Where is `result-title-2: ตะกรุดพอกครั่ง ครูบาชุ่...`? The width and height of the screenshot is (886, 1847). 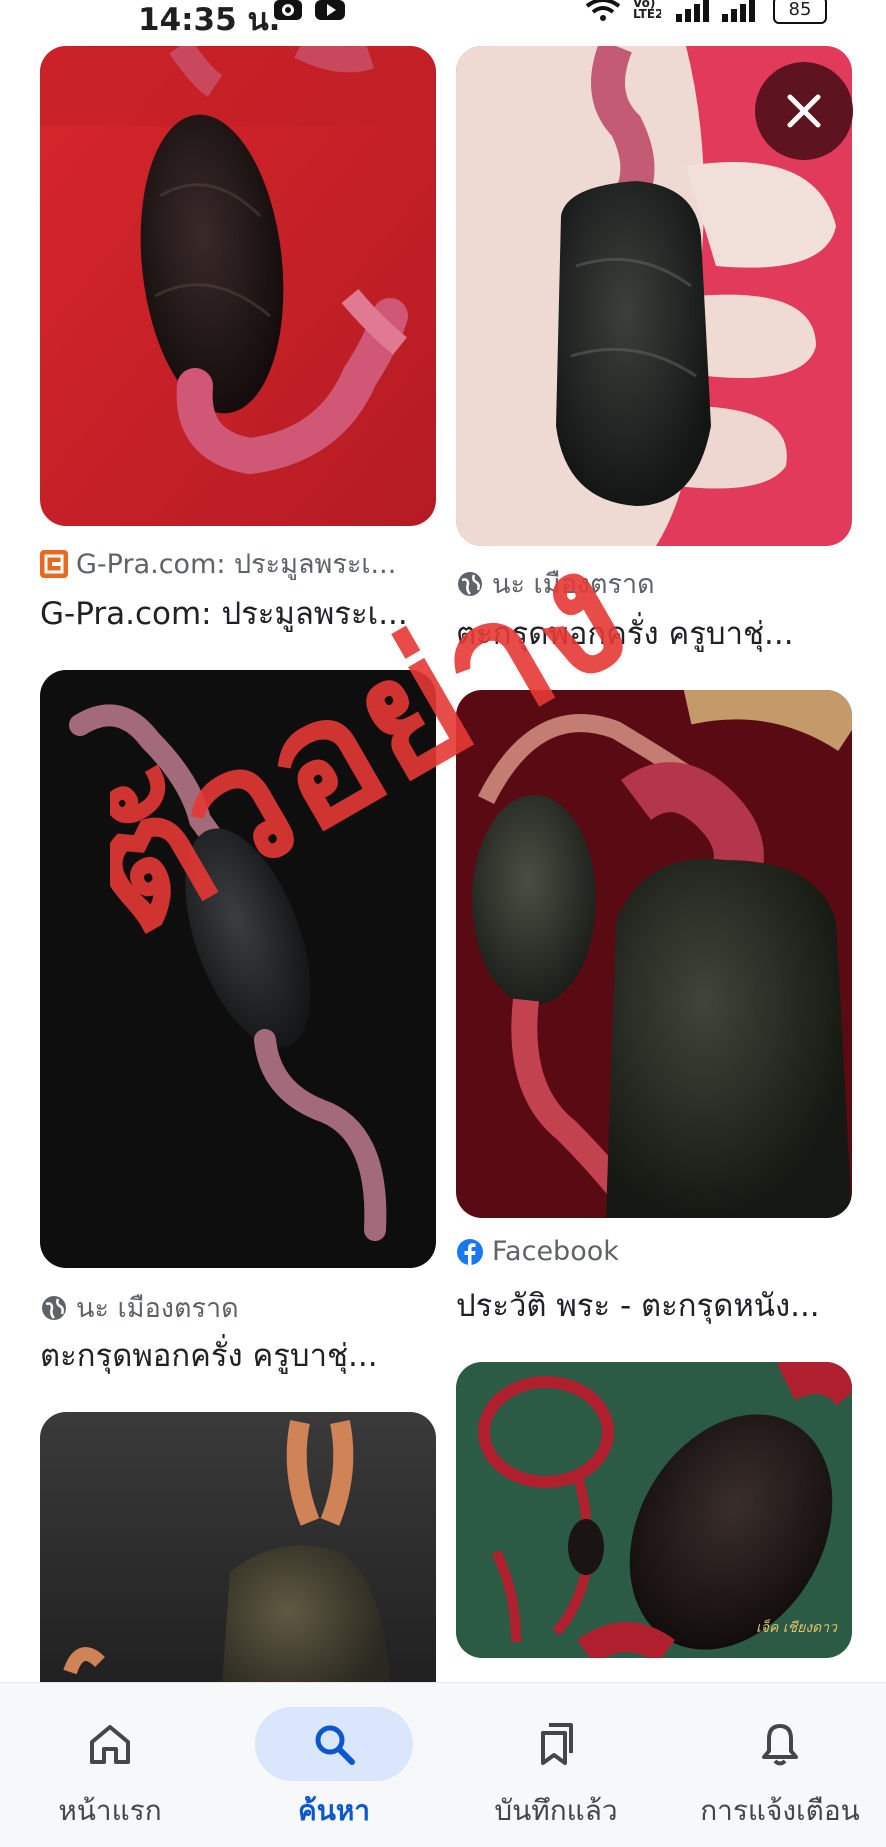 result-title-2: ตะกรุดพอกครั่ง ครูบาชุ่... is located at coordinates (625, 633).